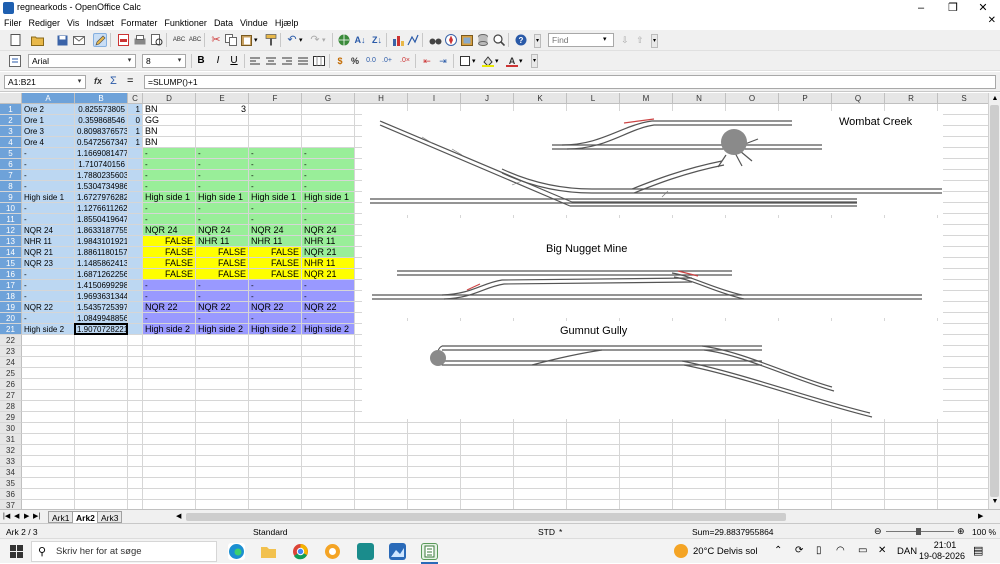  I want to click on row-header-28: 28, so click(11, 406).